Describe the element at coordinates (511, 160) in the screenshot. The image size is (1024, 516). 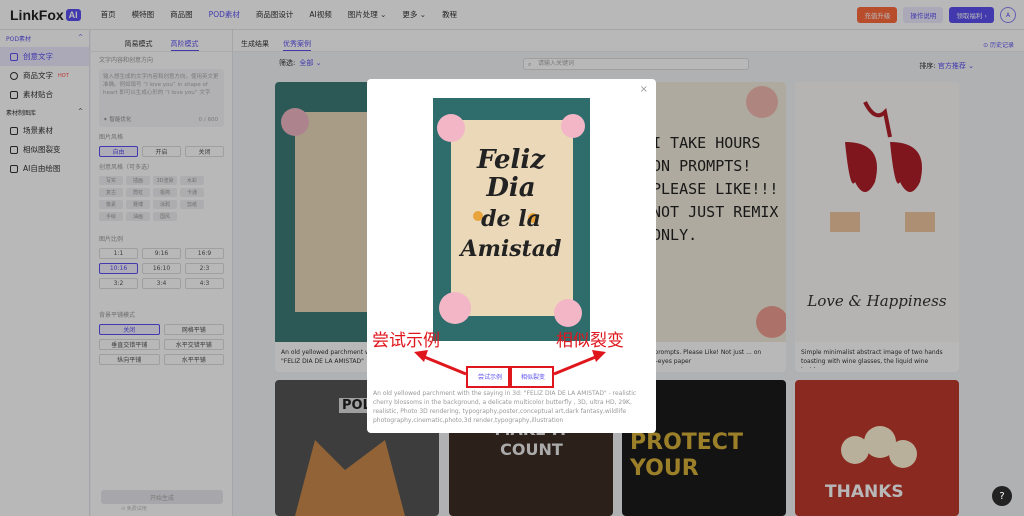
I see `preview-title-line: Feliz` at that location.